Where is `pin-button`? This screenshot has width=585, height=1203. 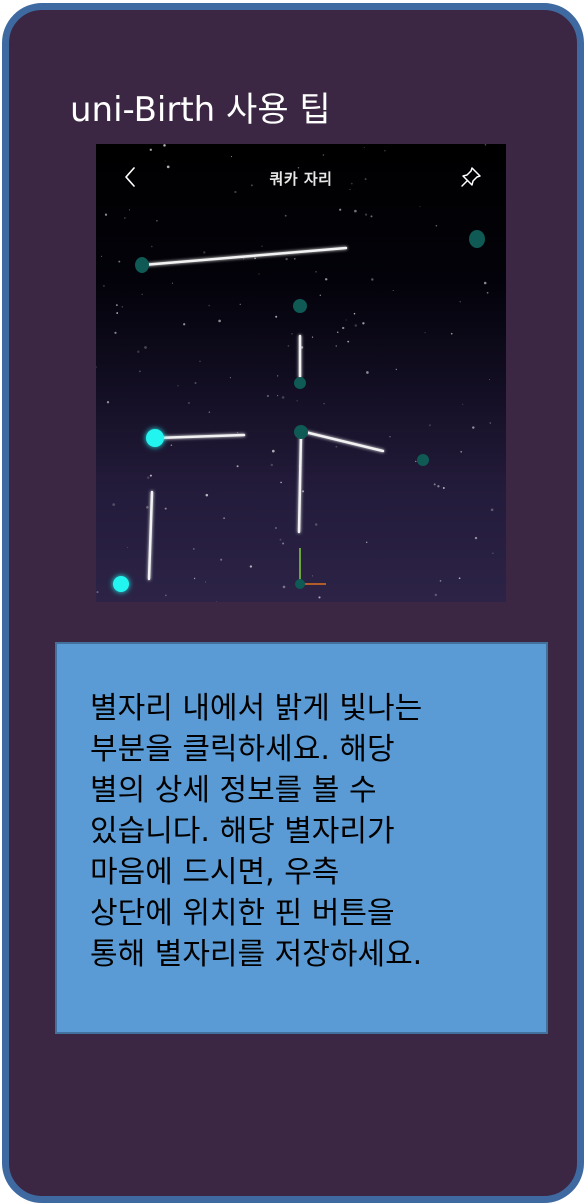
pin-button is located at coordinates (471, 177).